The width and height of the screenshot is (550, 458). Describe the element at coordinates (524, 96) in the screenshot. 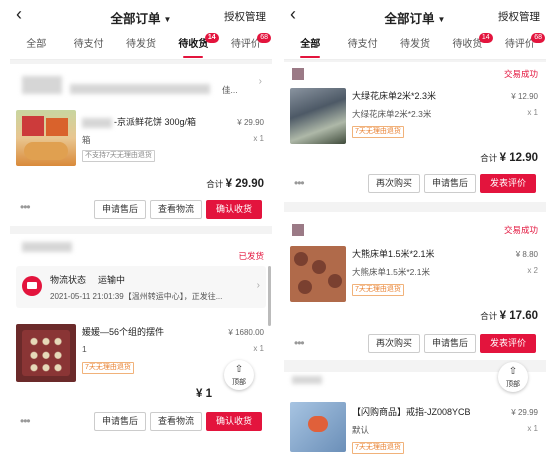

I see `product-price: ¥ 12.90` at that location.